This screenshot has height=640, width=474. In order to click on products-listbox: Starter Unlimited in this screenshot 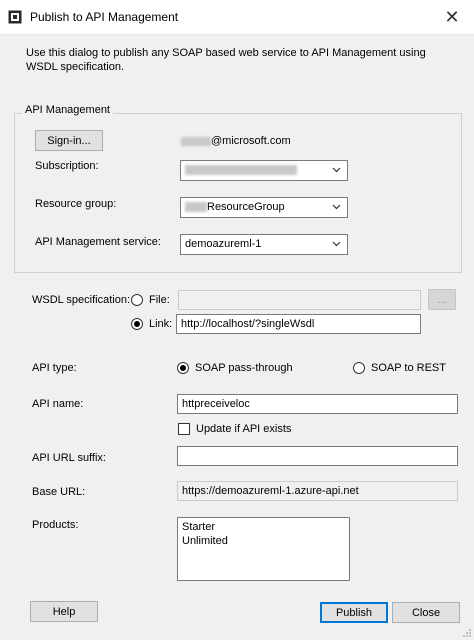, I will do `click(263, 549)`.